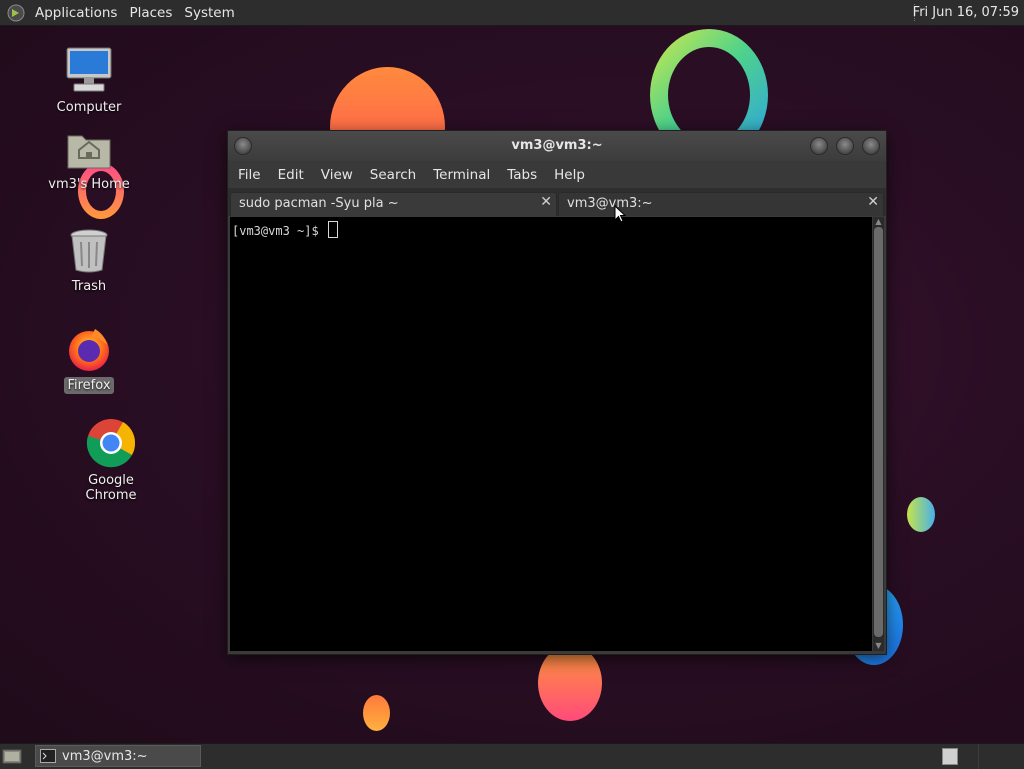  Describe the element at coordinates (12, 756) in the screenshot. I see `show-desktop-icon` at that location.